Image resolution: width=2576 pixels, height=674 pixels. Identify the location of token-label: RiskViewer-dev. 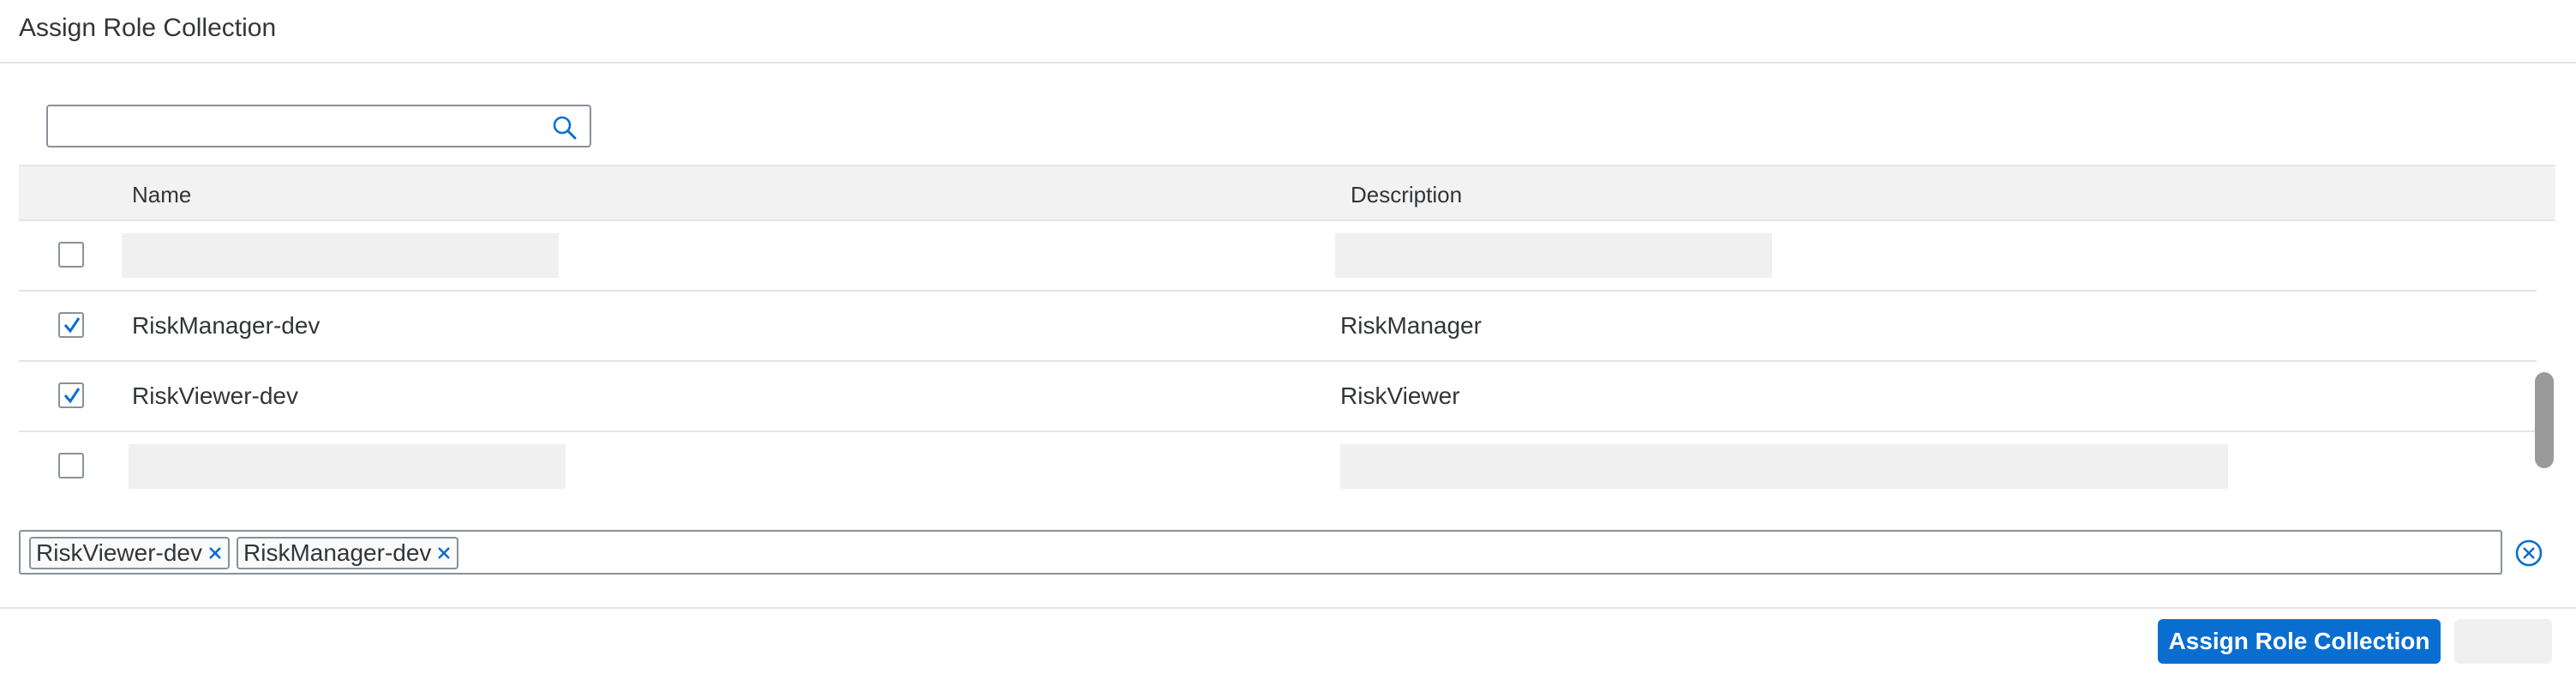
(119, 552).